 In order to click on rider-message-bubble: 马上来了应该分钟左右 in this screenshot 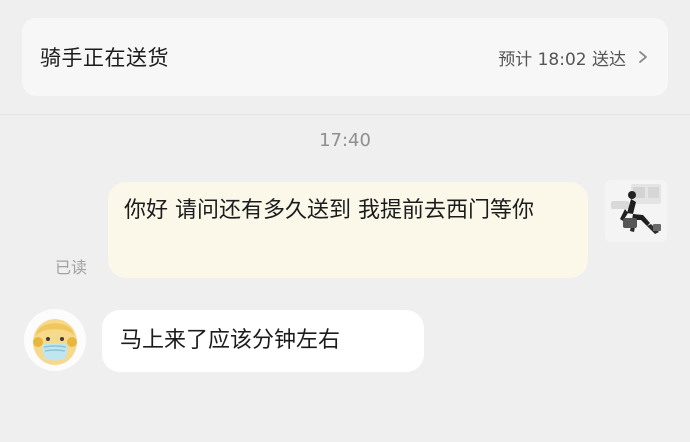, I will do `click(263, 341)`.